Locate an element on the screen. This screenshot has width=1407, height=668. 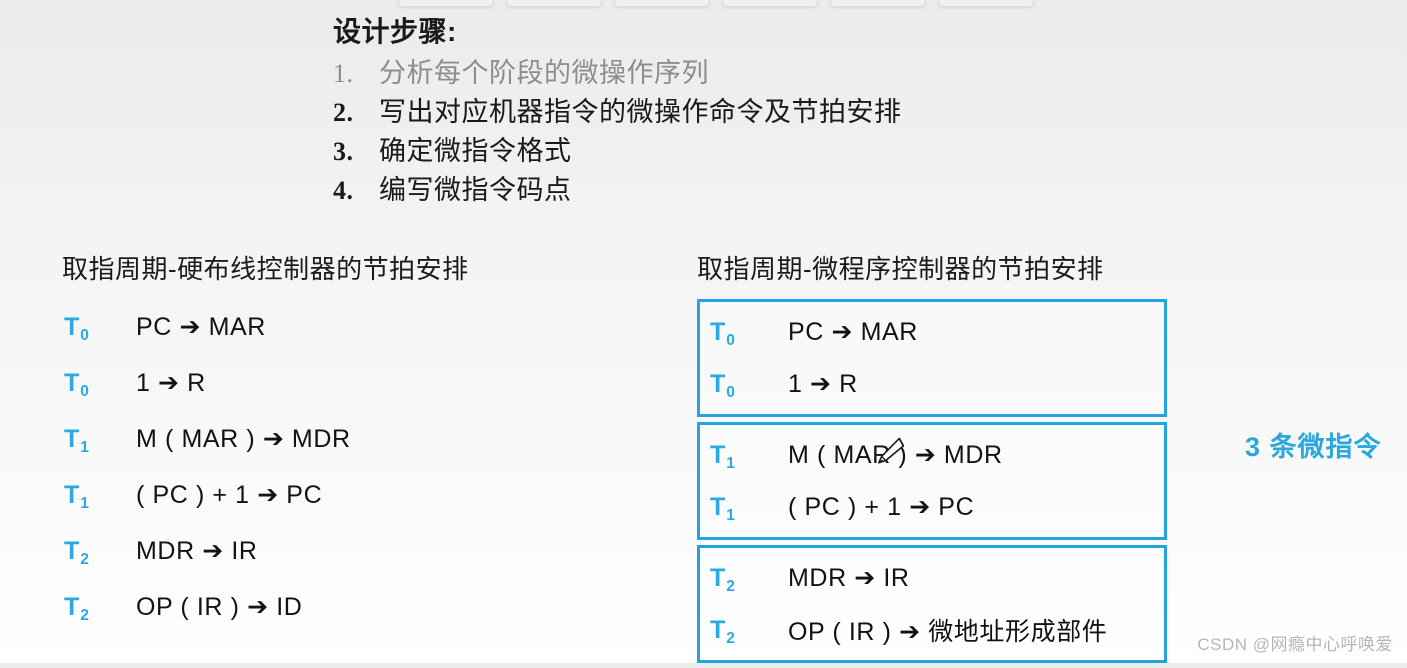
design-step-item-2: 2. 写出对应机器指令的微操作命令及节拍安排 is located at coordinates (693, 112).